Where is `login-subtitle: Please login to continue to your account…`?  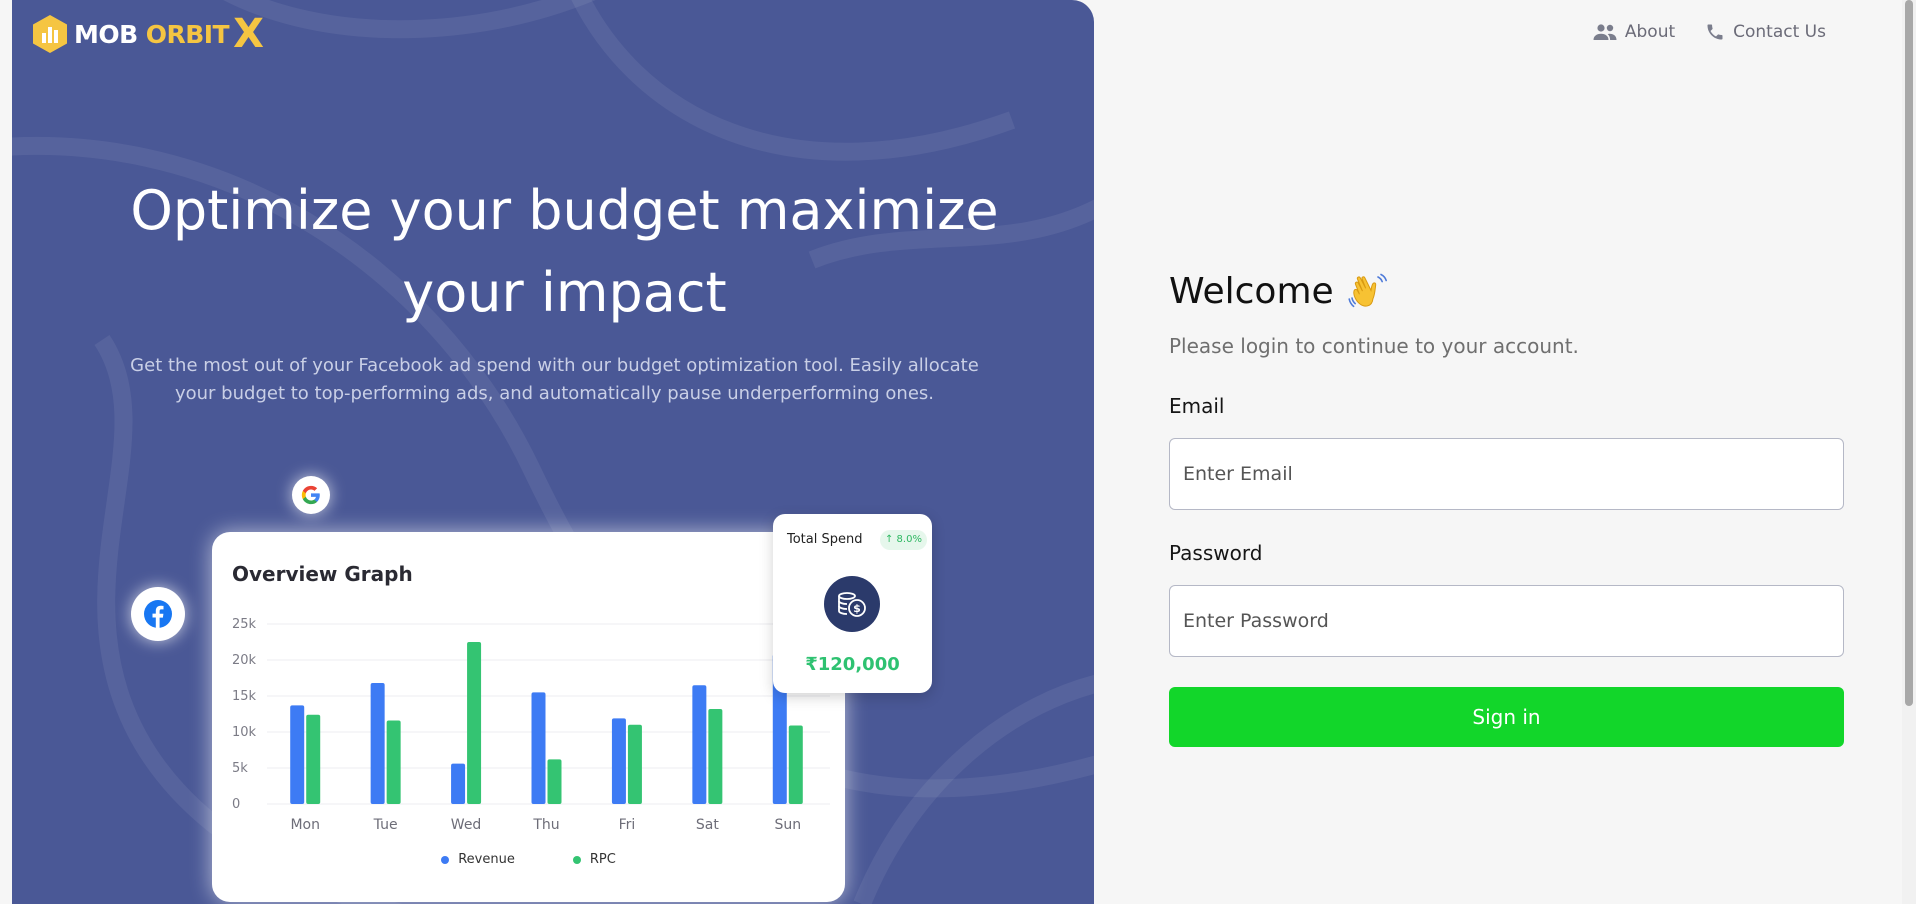
login-subtitle: Please login to continue to your account… is located at coordinates (1374, 346).